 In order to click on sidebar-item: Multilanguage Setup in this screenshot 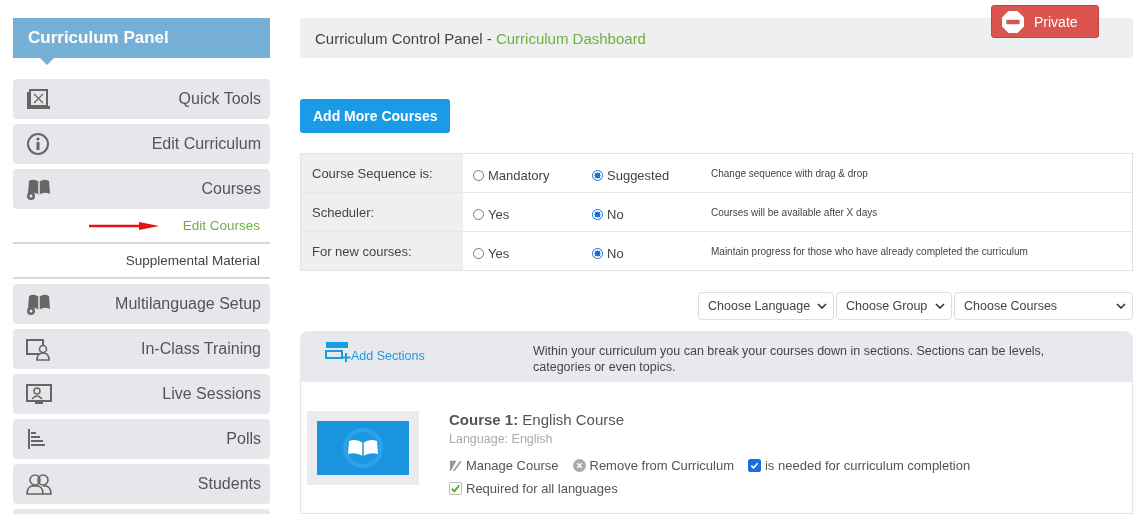, I will do `click(141, 304)`.